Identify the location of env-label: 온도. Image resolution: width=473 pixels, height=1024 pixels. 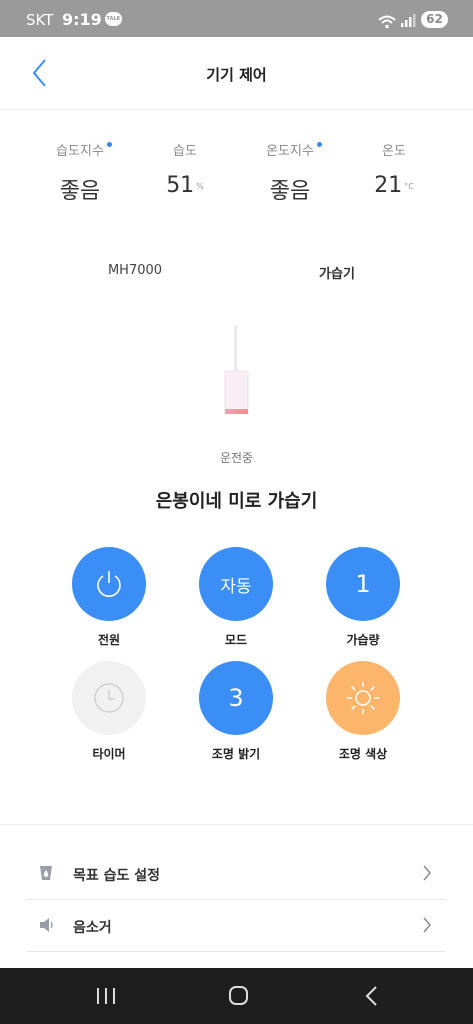
(394, 151).